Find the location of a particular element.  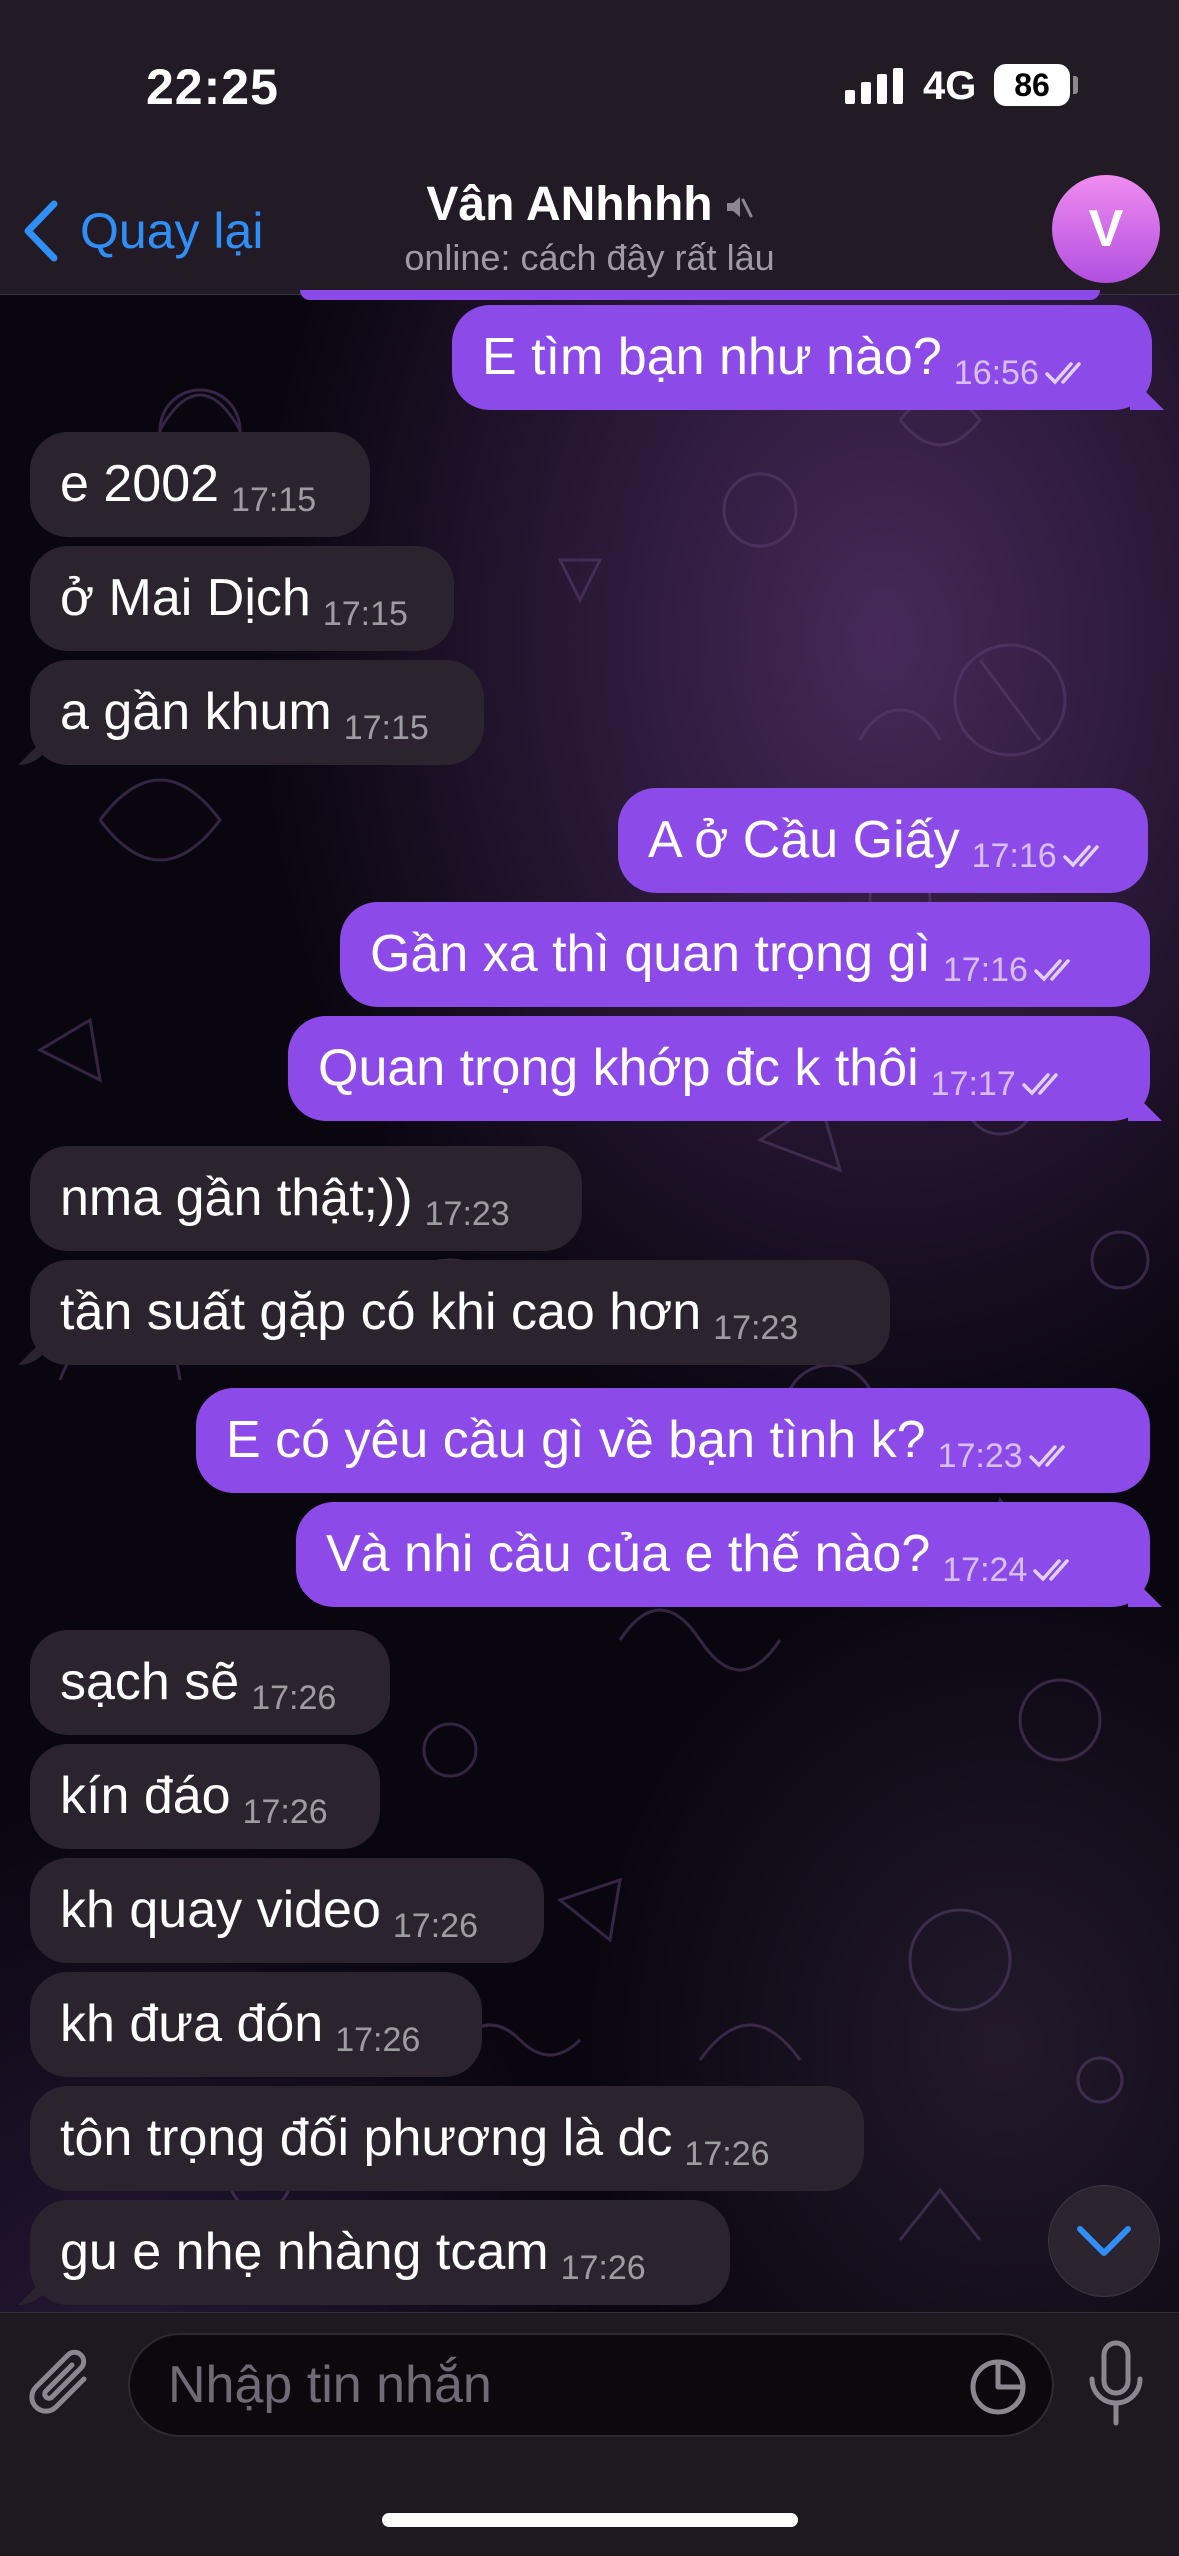

battery-level: 86 is located at coordinates (1032, 85).